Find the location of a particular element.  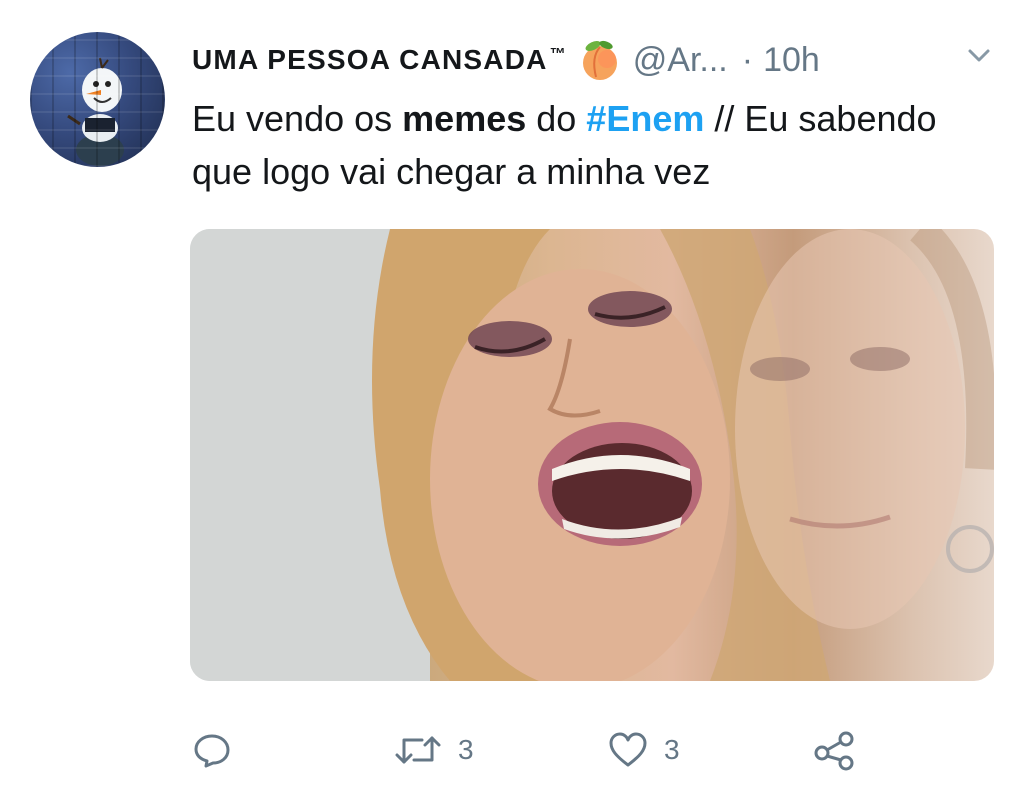

trademark-symbol: ™ is located at coordinates (558, 54).